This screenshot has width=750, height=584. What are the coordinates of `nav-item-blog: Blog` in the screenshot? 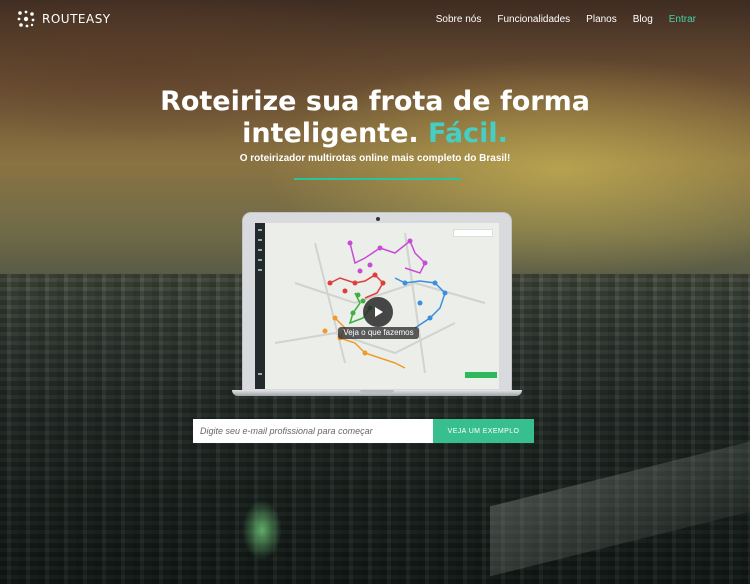 It's located at (643, 19).